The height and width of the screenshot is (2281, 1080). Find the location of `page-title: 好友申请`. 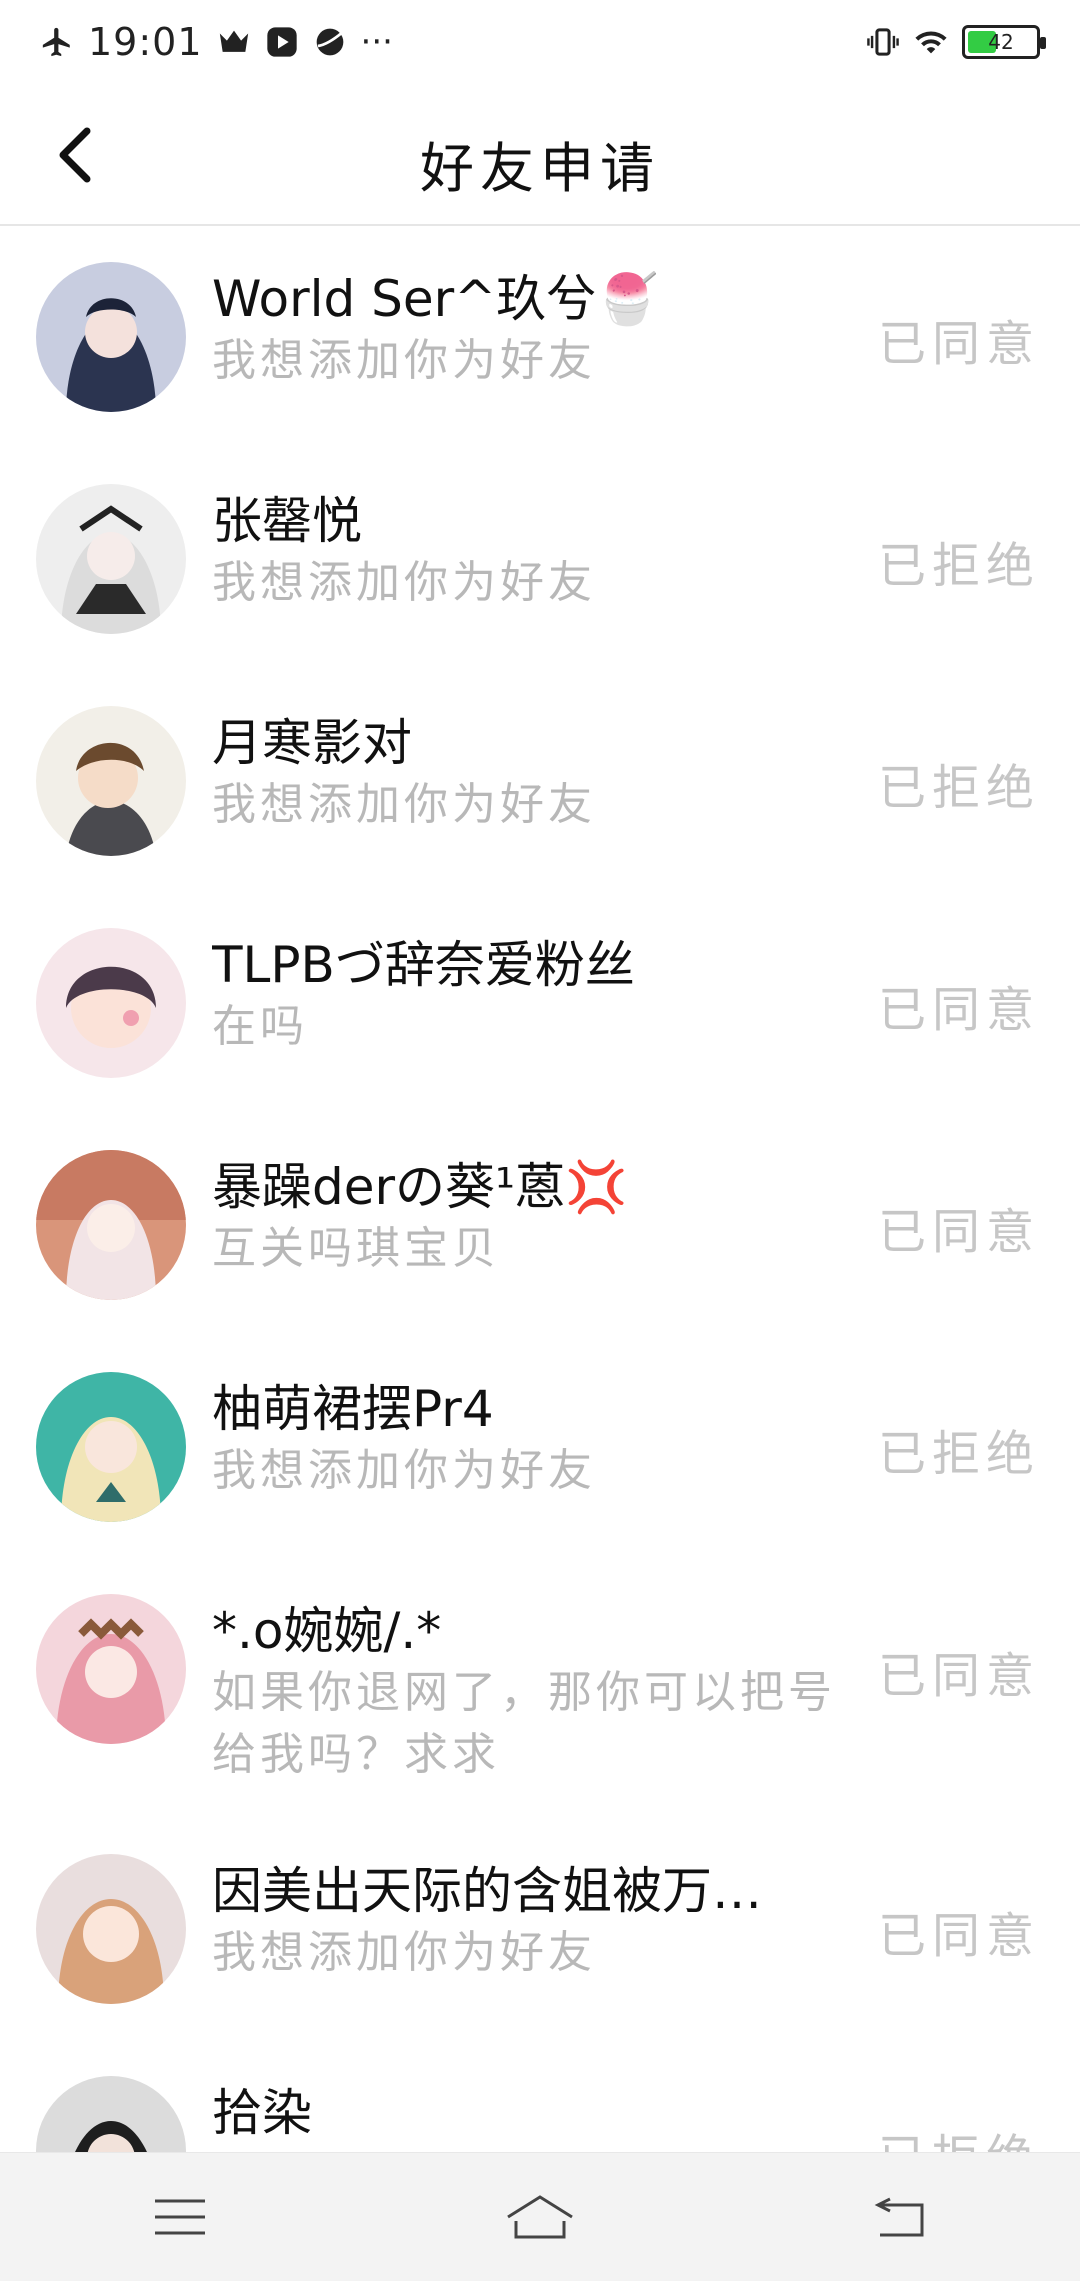

page-title: 好友申请 is located at coordinates (540, 168).